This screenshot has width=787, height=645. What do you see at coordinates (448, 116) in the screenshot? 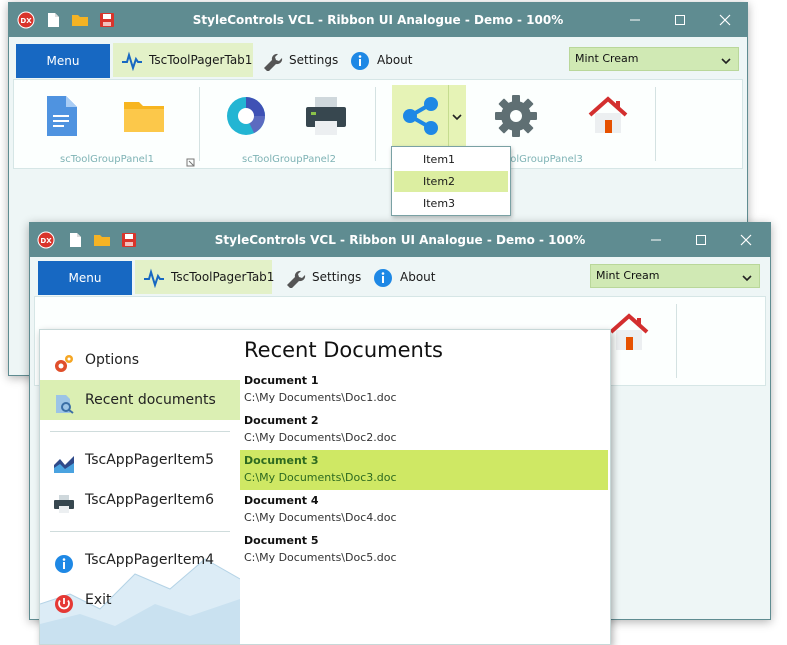
I see `split-divider` at bounding box center [448, 116].